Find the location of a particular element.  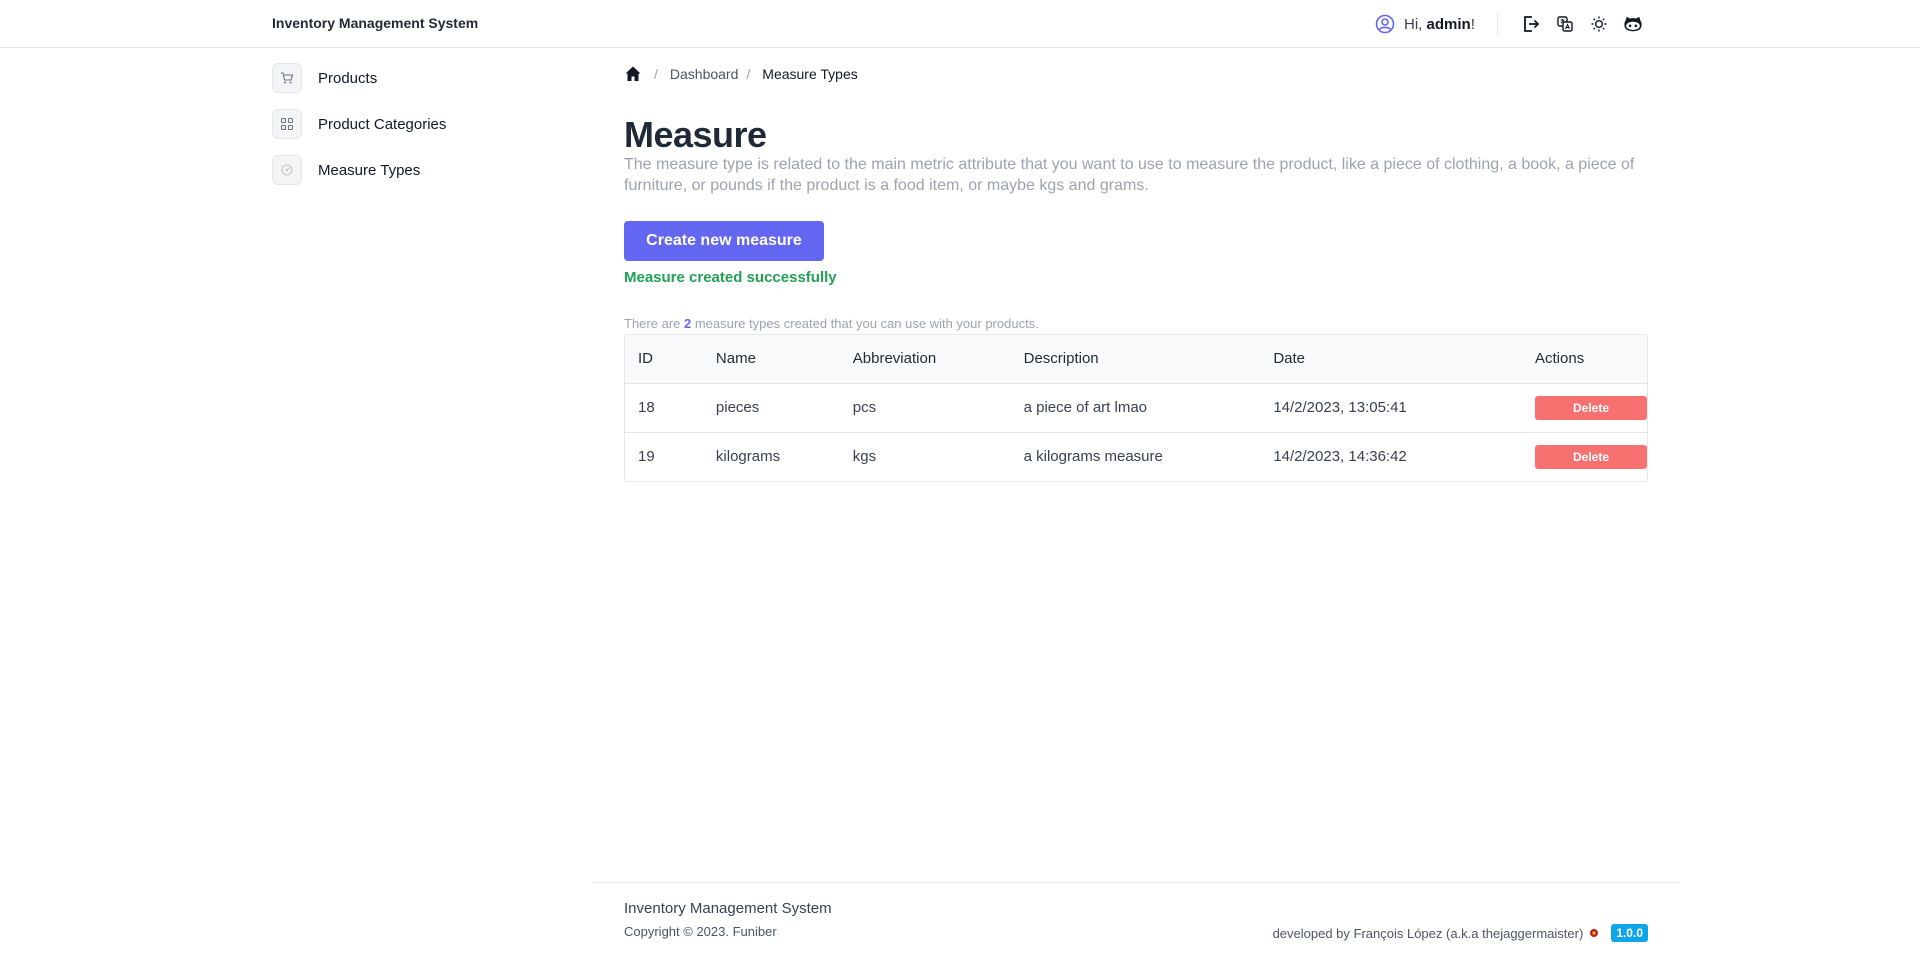

version-badge: 1.0.0 is located at coordinates (1629, 933).